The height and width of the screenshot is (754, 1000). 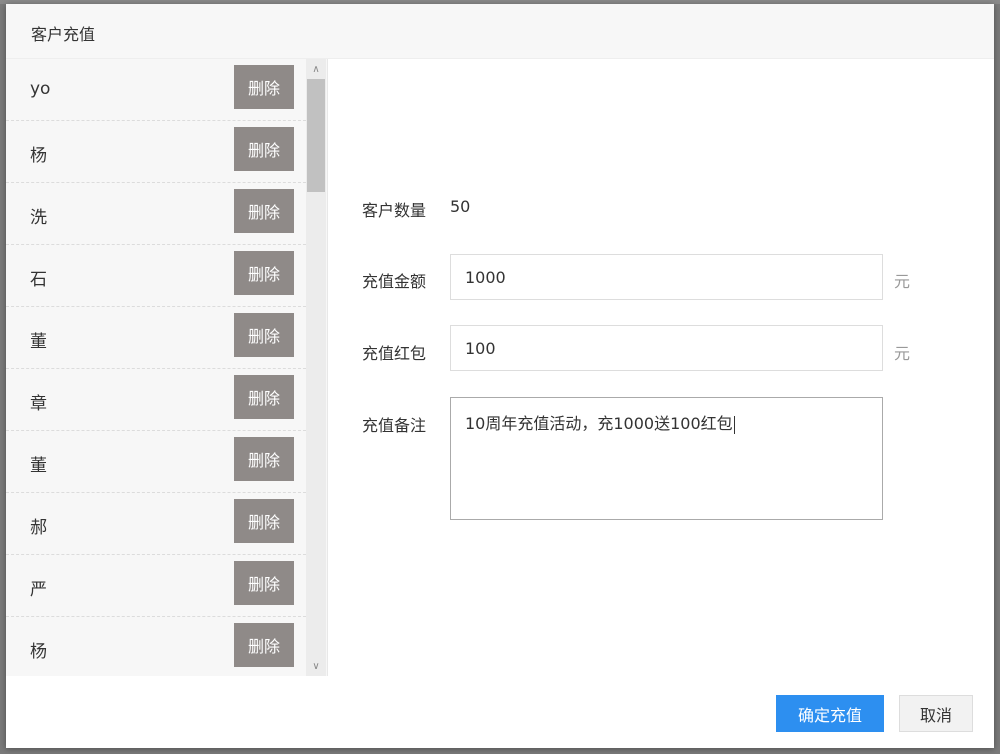 What do you see at coordinates (156, 400) in the screenshot?
I see `list-item: 章 删除` at bounding box center [156, 400].